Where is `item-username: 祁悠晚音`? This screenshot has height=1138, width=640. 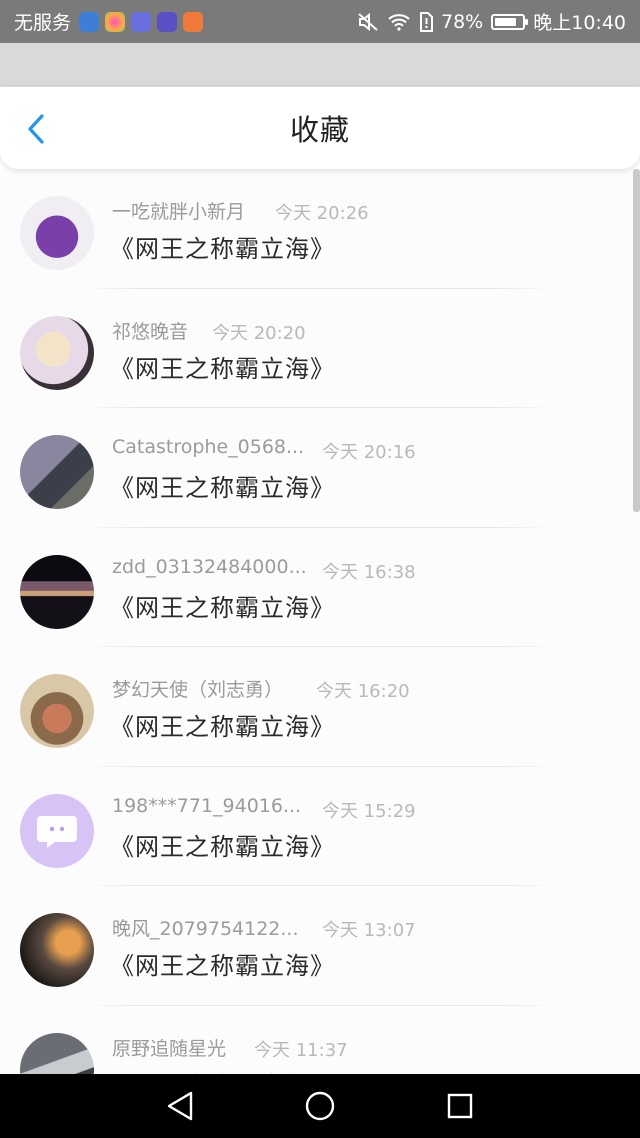
item-username: 祁悠晚音 is located at coordinates (150, 330).